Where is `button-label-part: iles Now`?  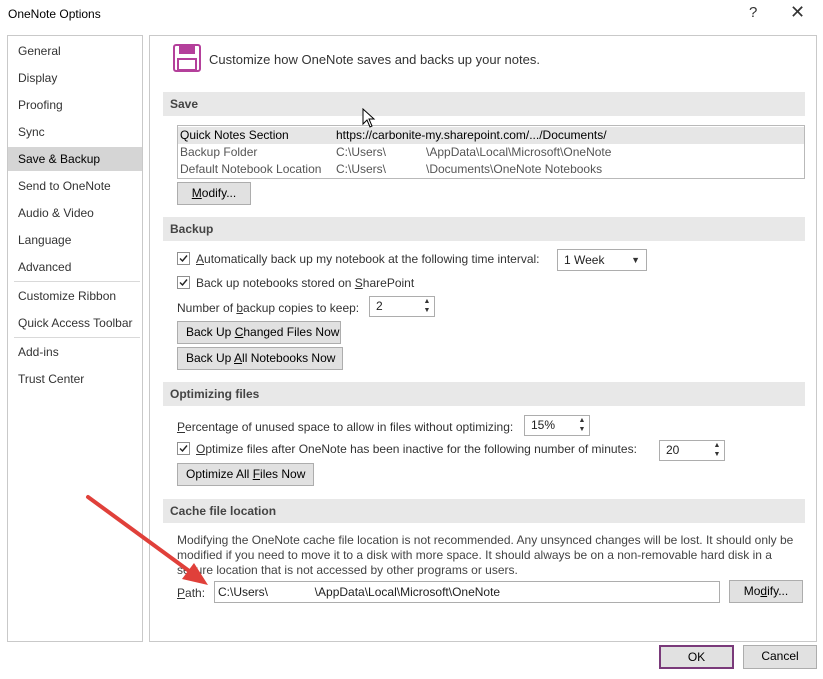 button-label-part: iles Now is located at coordinates (283, 474).